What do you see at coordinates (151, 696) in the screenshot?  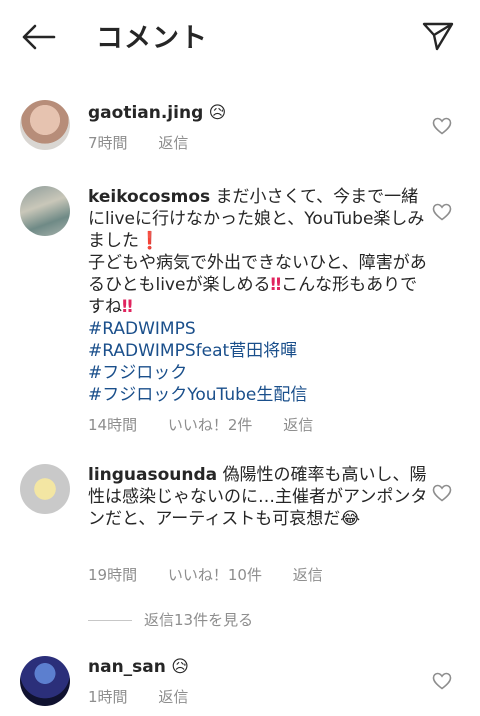 I see `comment-meta: 1時間 返信` at bounding box center [151, 696].